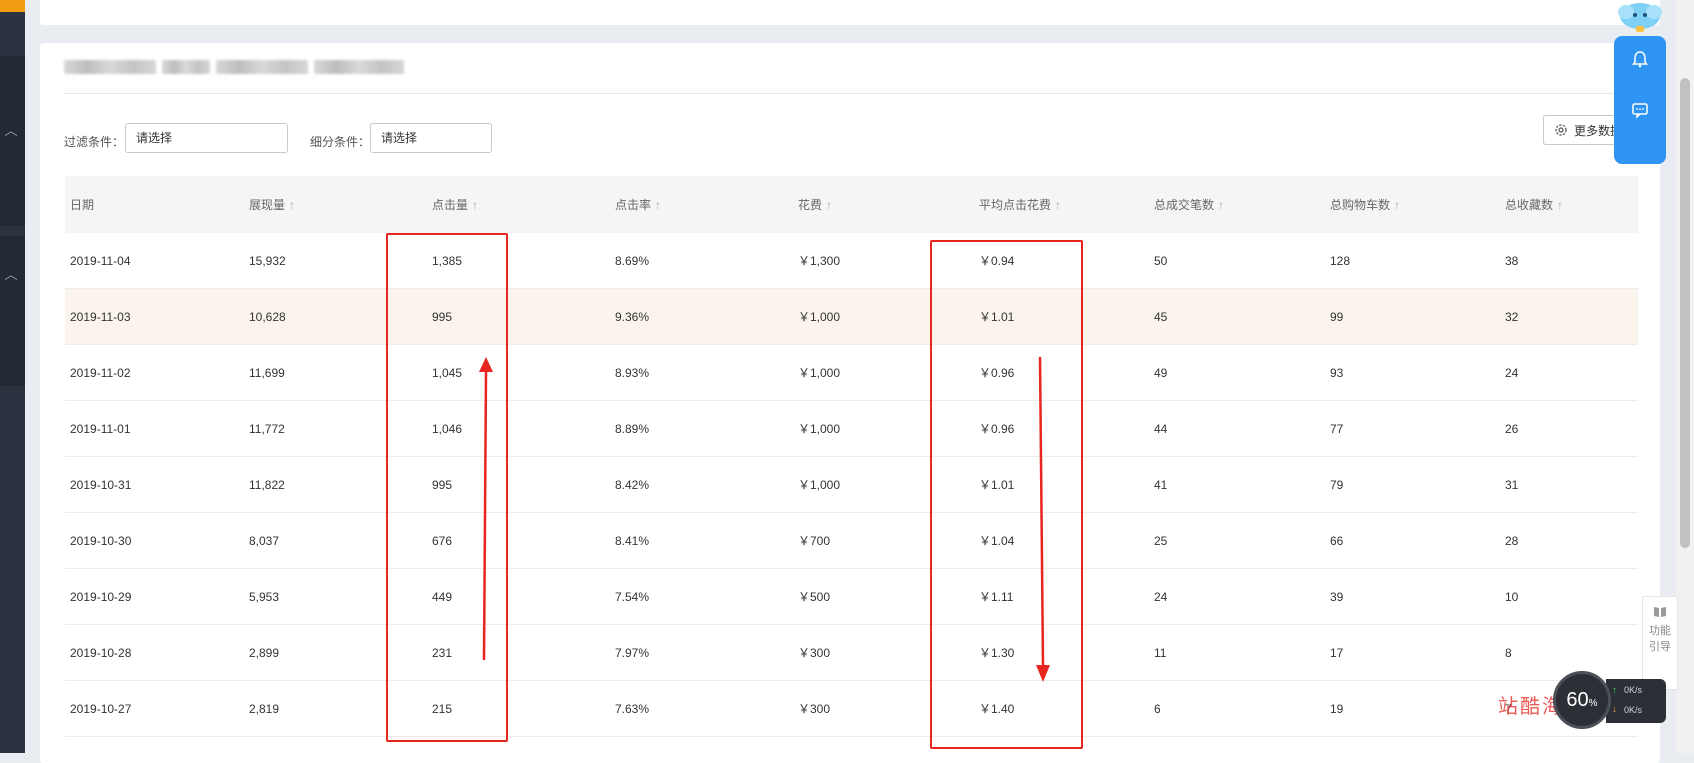  Describe the element at coordinates (1640, 110) in the screenshot. I see `chat-icon` at that location.